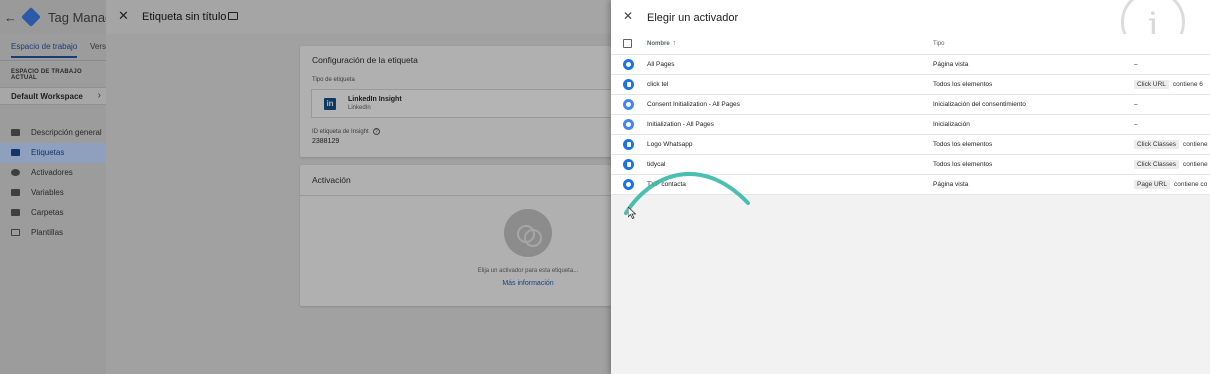 The height and width of the screenshot is (374, 1210). What do you see at coordinates (693, 18) in the screenshot?
I see `panel-title: Elegir un activador` at bounding box center [693, 18].